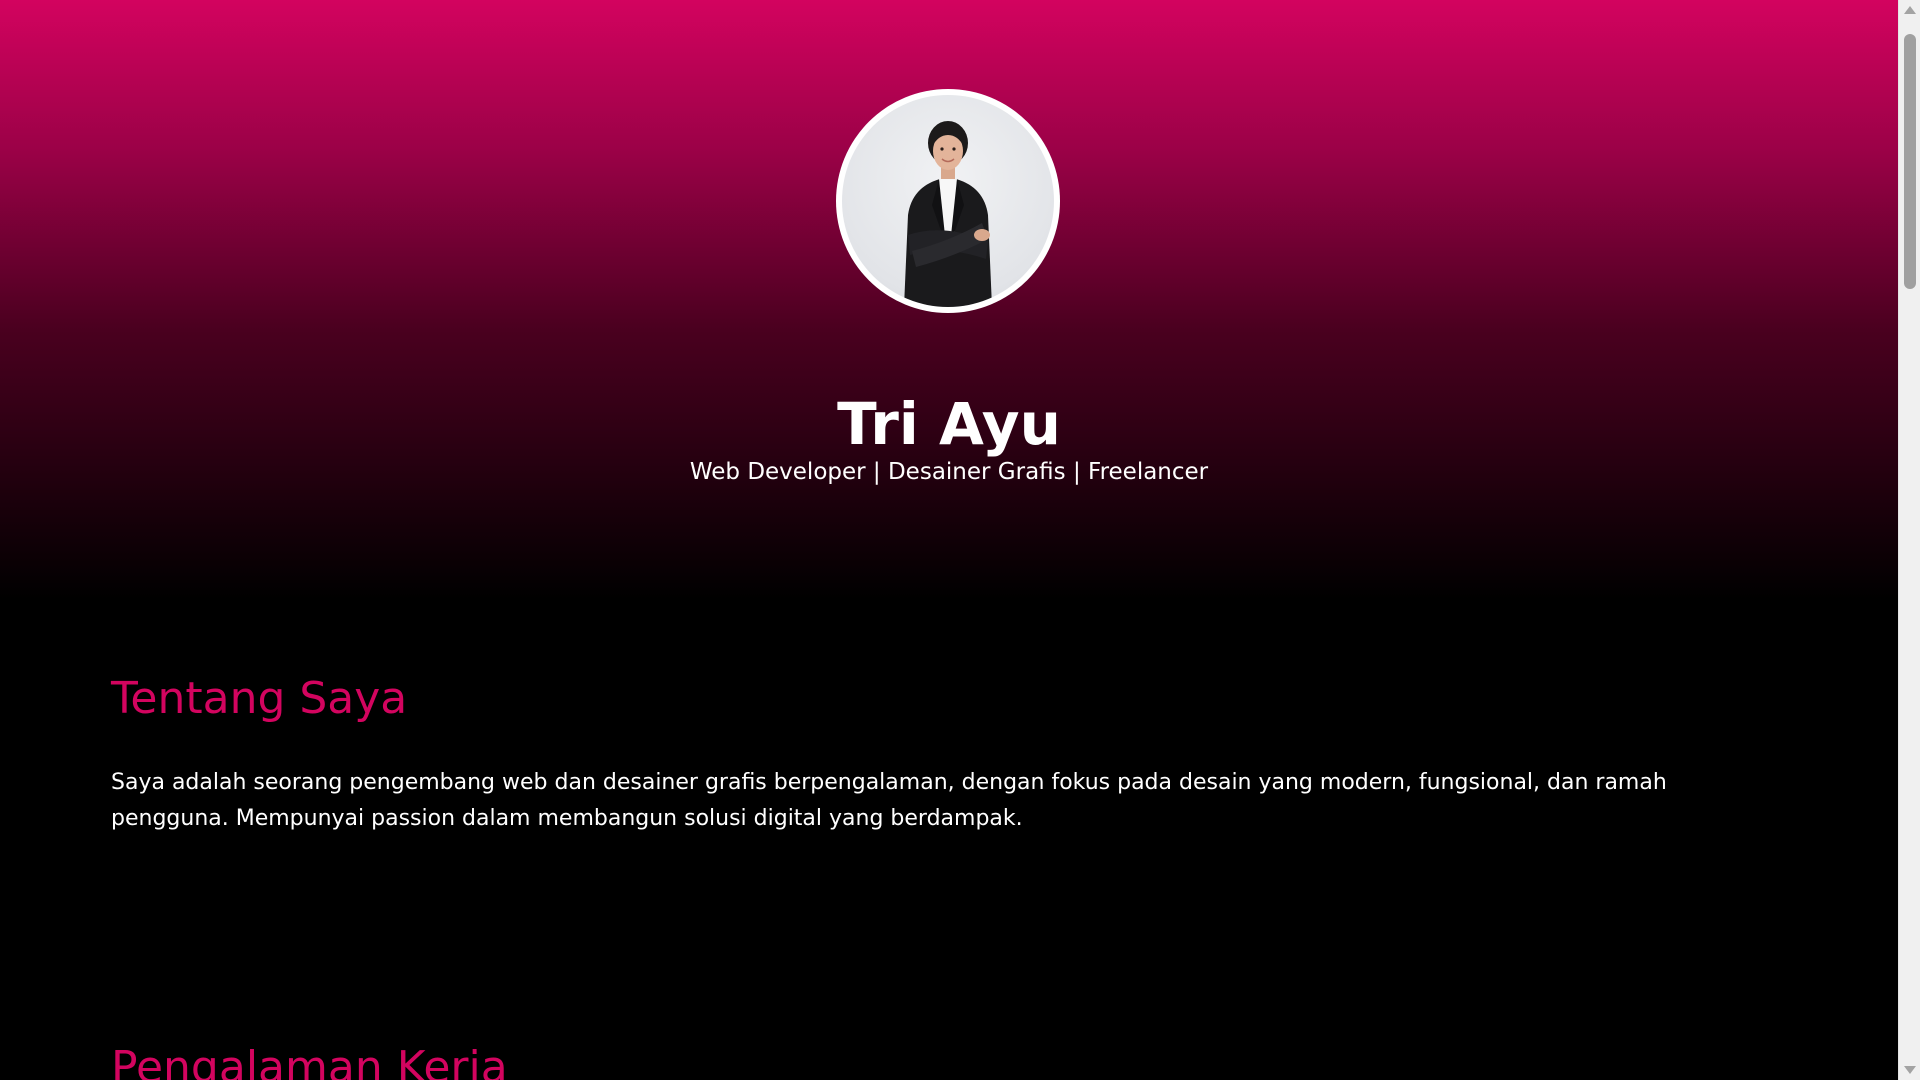 This screenshot has width=1920, height=1080. I want to click on scroll-down-button, so click(1909, 1070).